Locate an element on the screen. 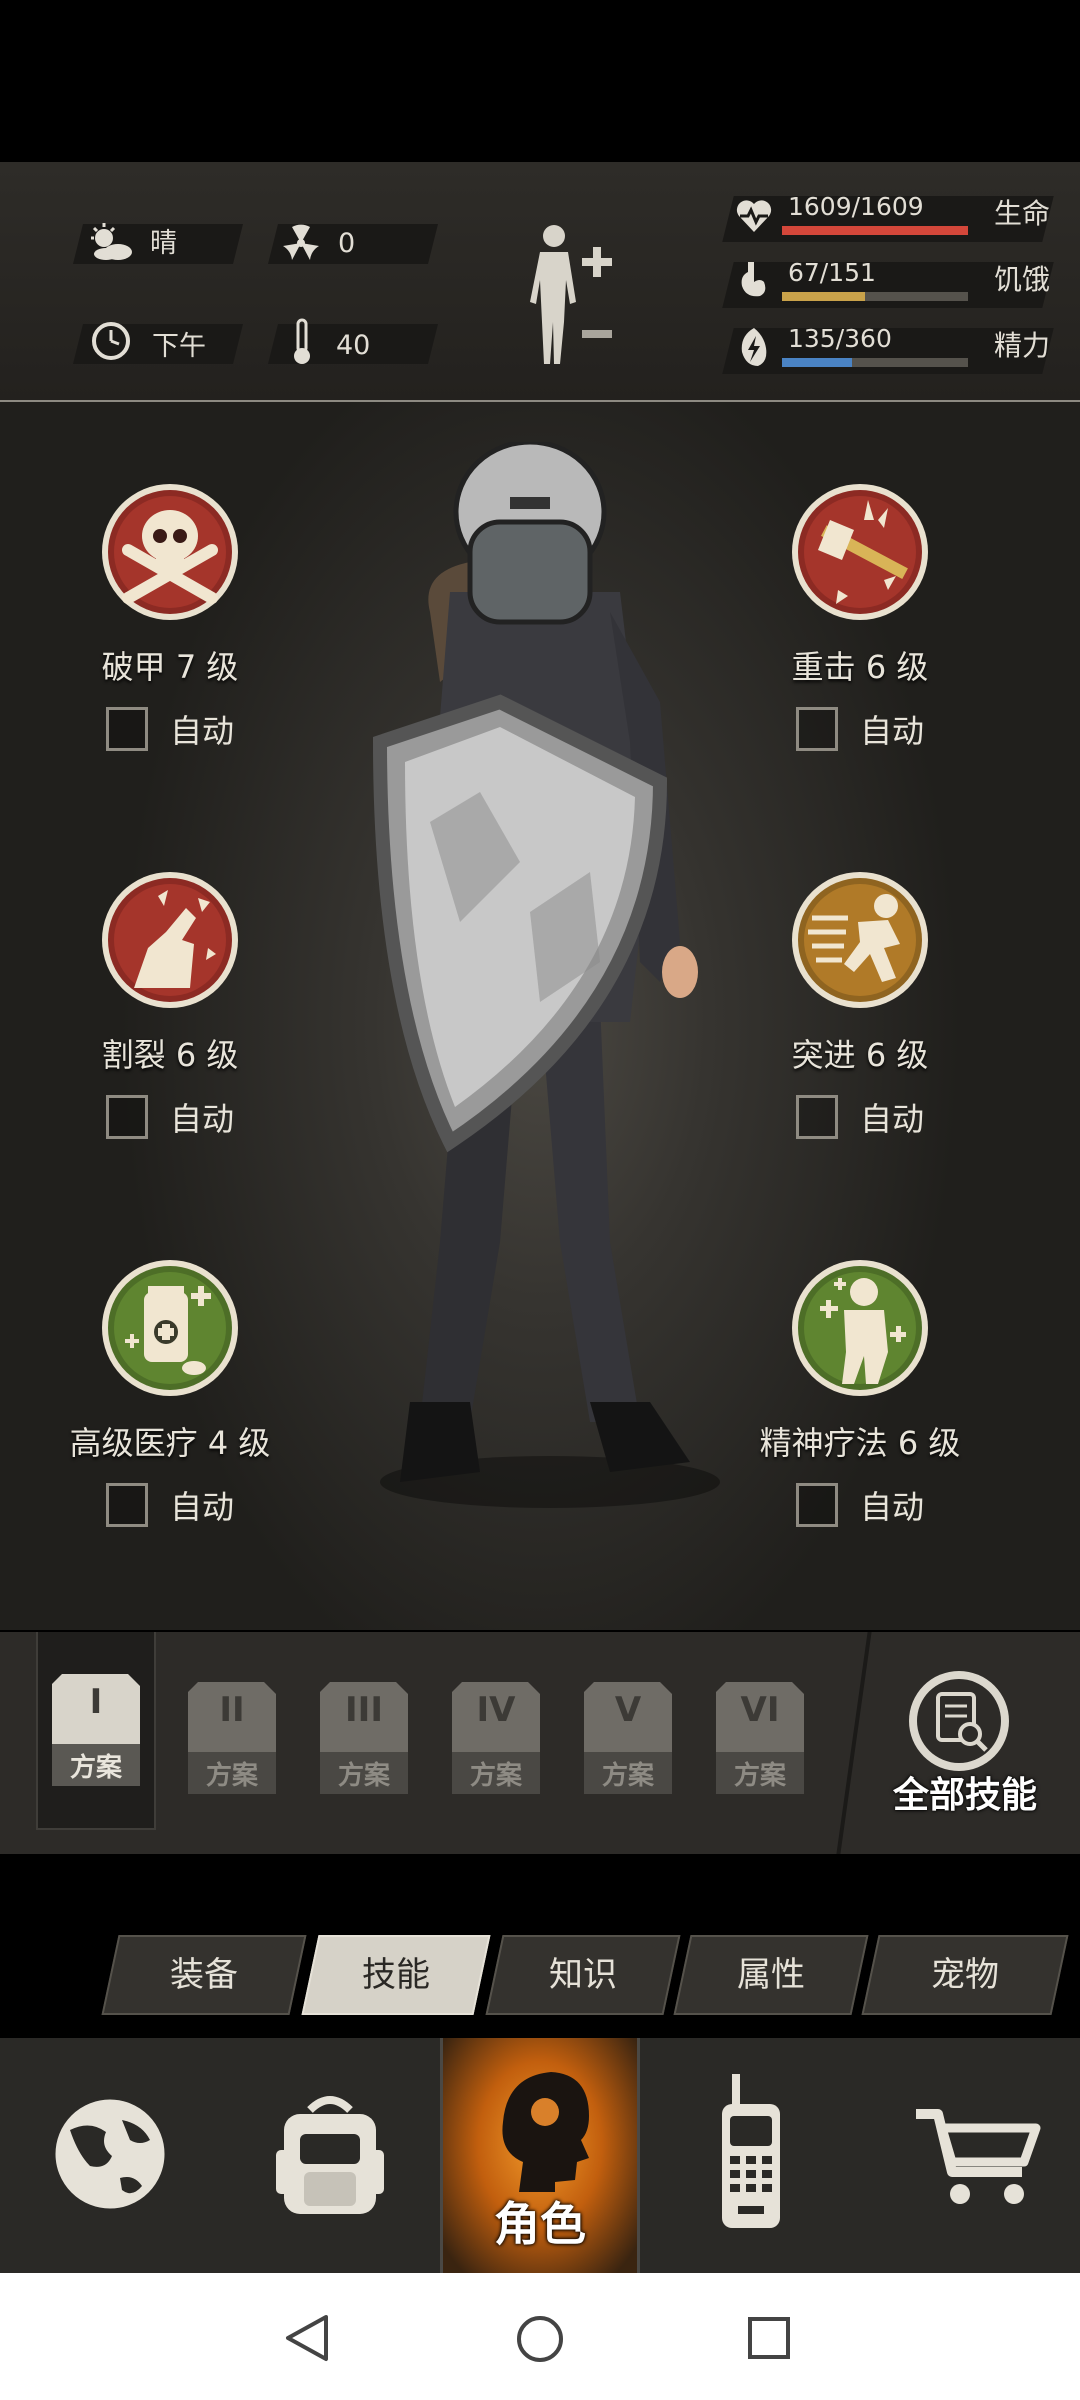 The image size is (1080, 2400). clock-icon is located at coordinates (111, 341).